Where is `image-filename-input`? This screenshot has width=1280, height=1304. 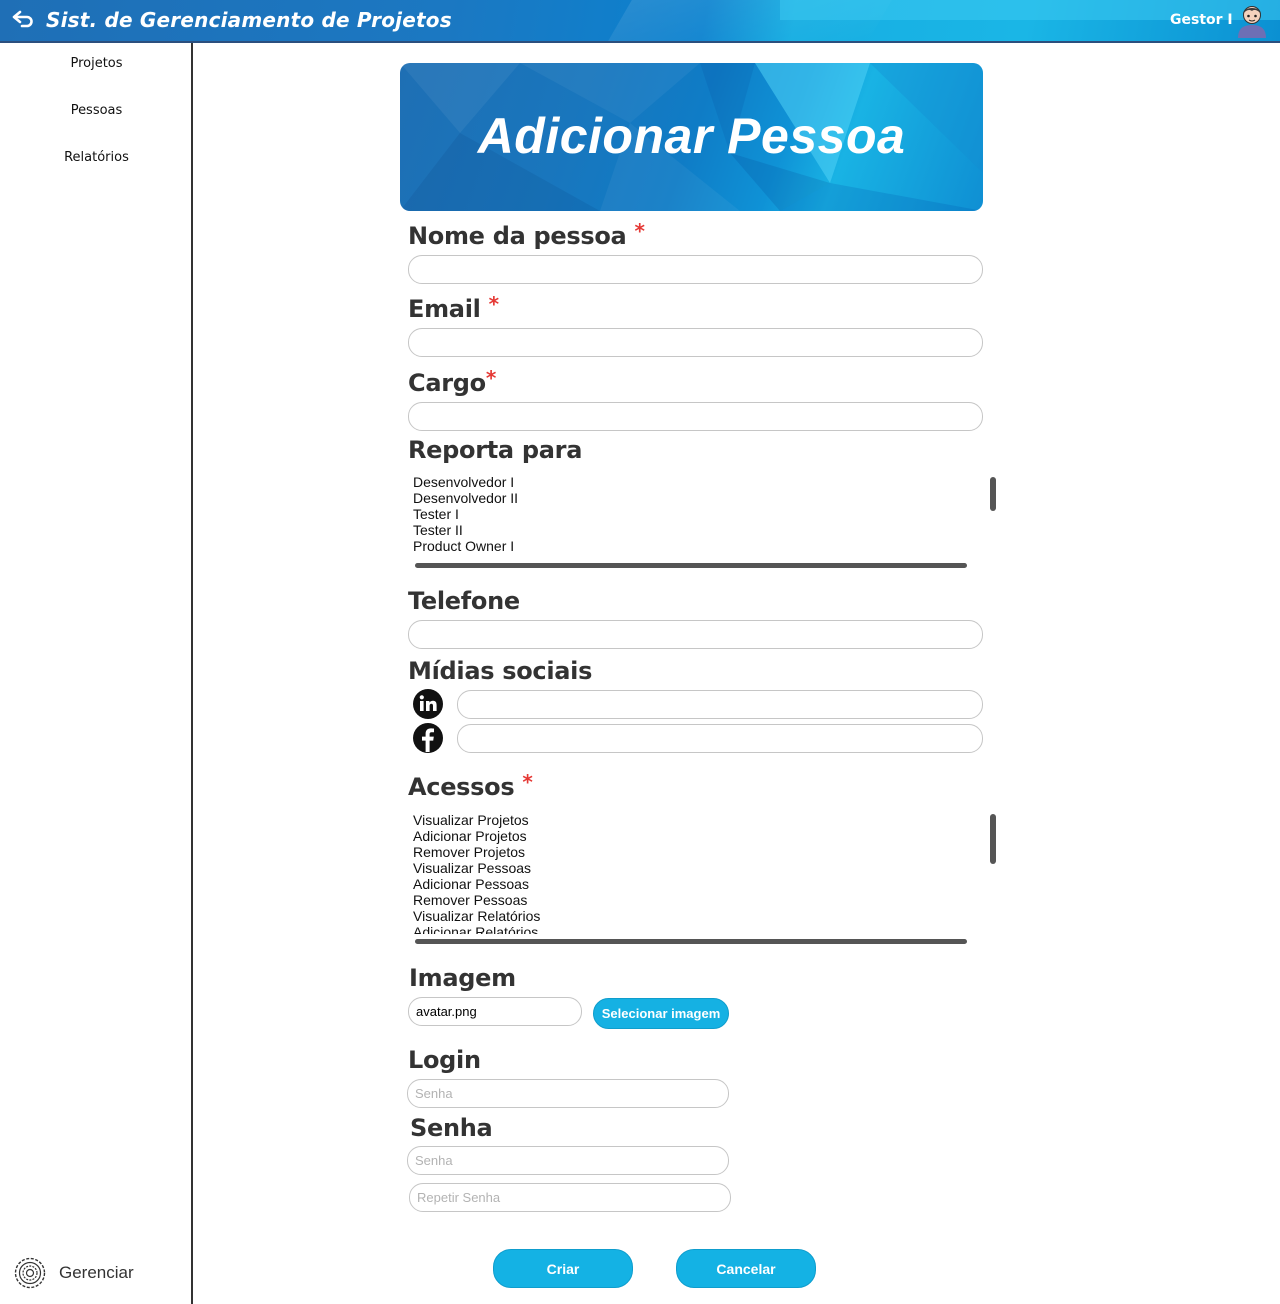
image-filename-input is located at coordinates (495, 1011).